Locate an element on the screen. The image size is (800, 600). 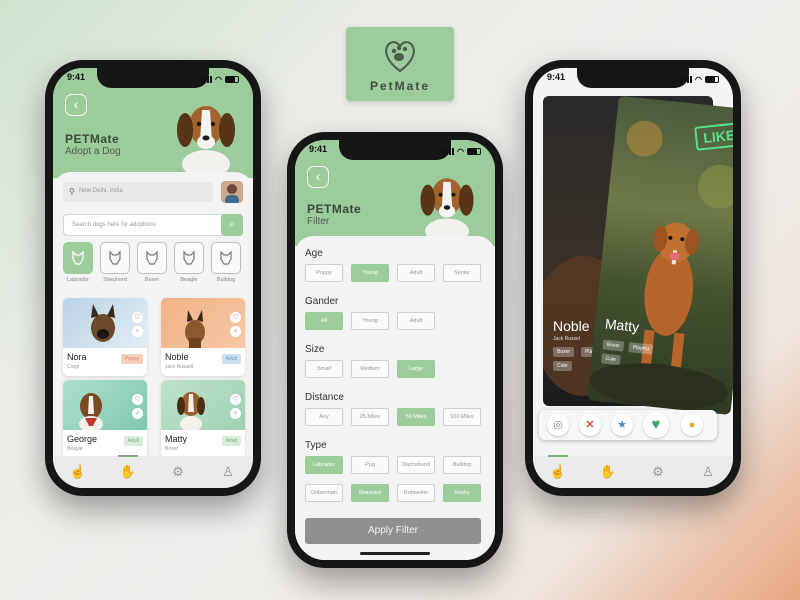
rewind-button: ◎ is located at coordinates (558, 425).